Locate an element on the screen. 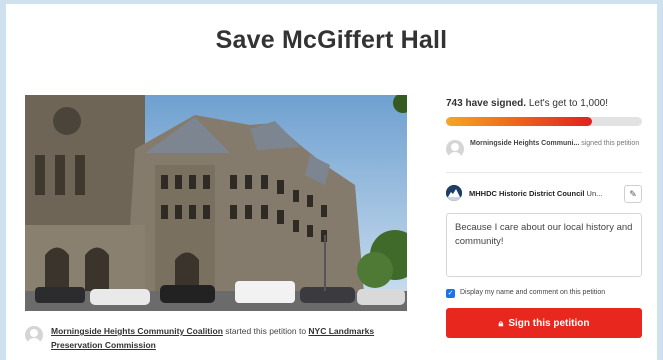 Image resolution: width=663 pixels, height=360 pixels. petition-target: MHHDC Historic District Council Un... ✎ is located at coordinates (545, 194).